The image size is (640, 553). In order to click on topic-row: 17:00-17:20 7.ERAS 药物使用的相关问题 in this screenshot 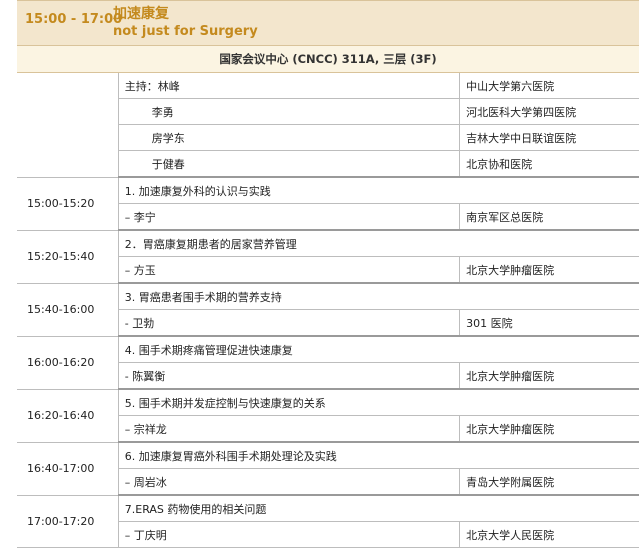, I will do `click(328, 521)`.